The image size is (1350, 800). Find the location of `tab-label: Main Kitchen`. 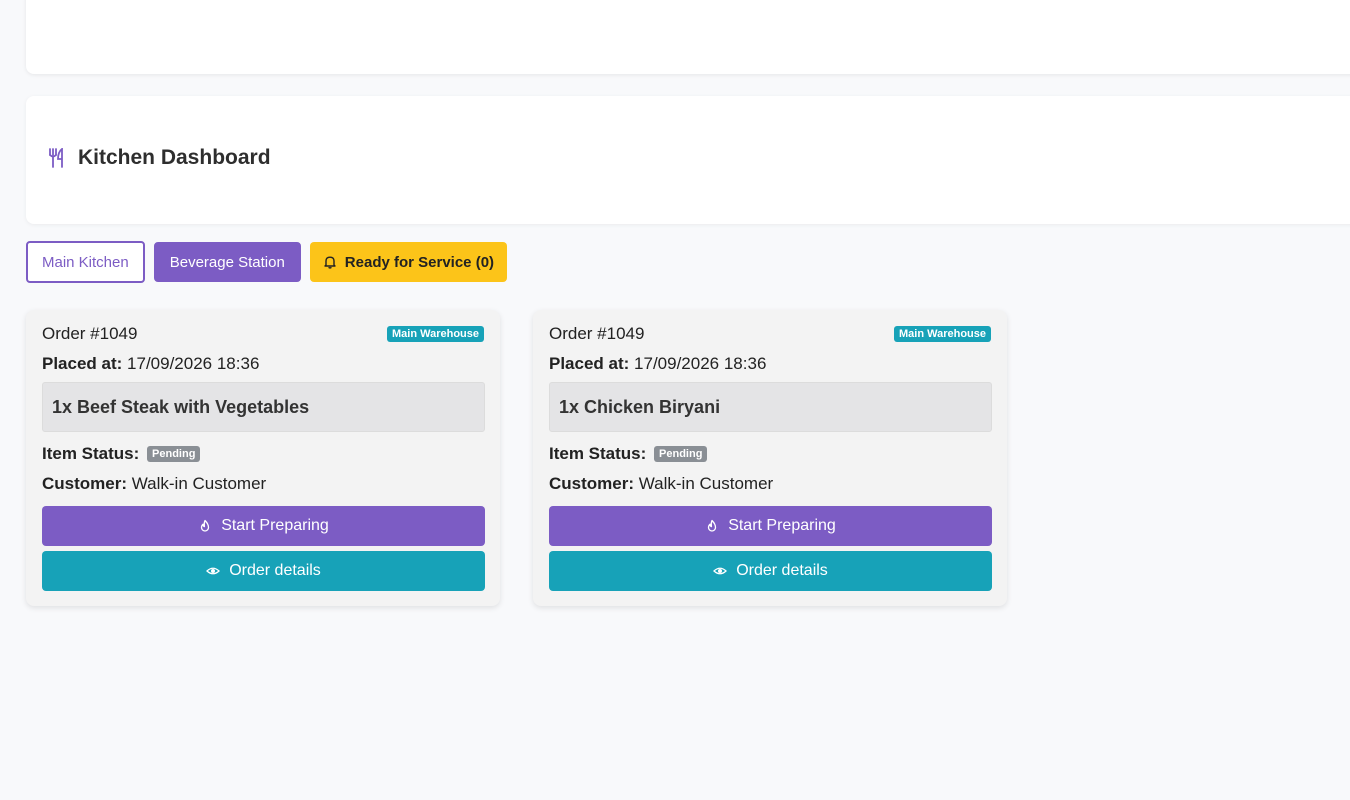

tab-label: Main Kitchen is located at coordinates (85, 262).